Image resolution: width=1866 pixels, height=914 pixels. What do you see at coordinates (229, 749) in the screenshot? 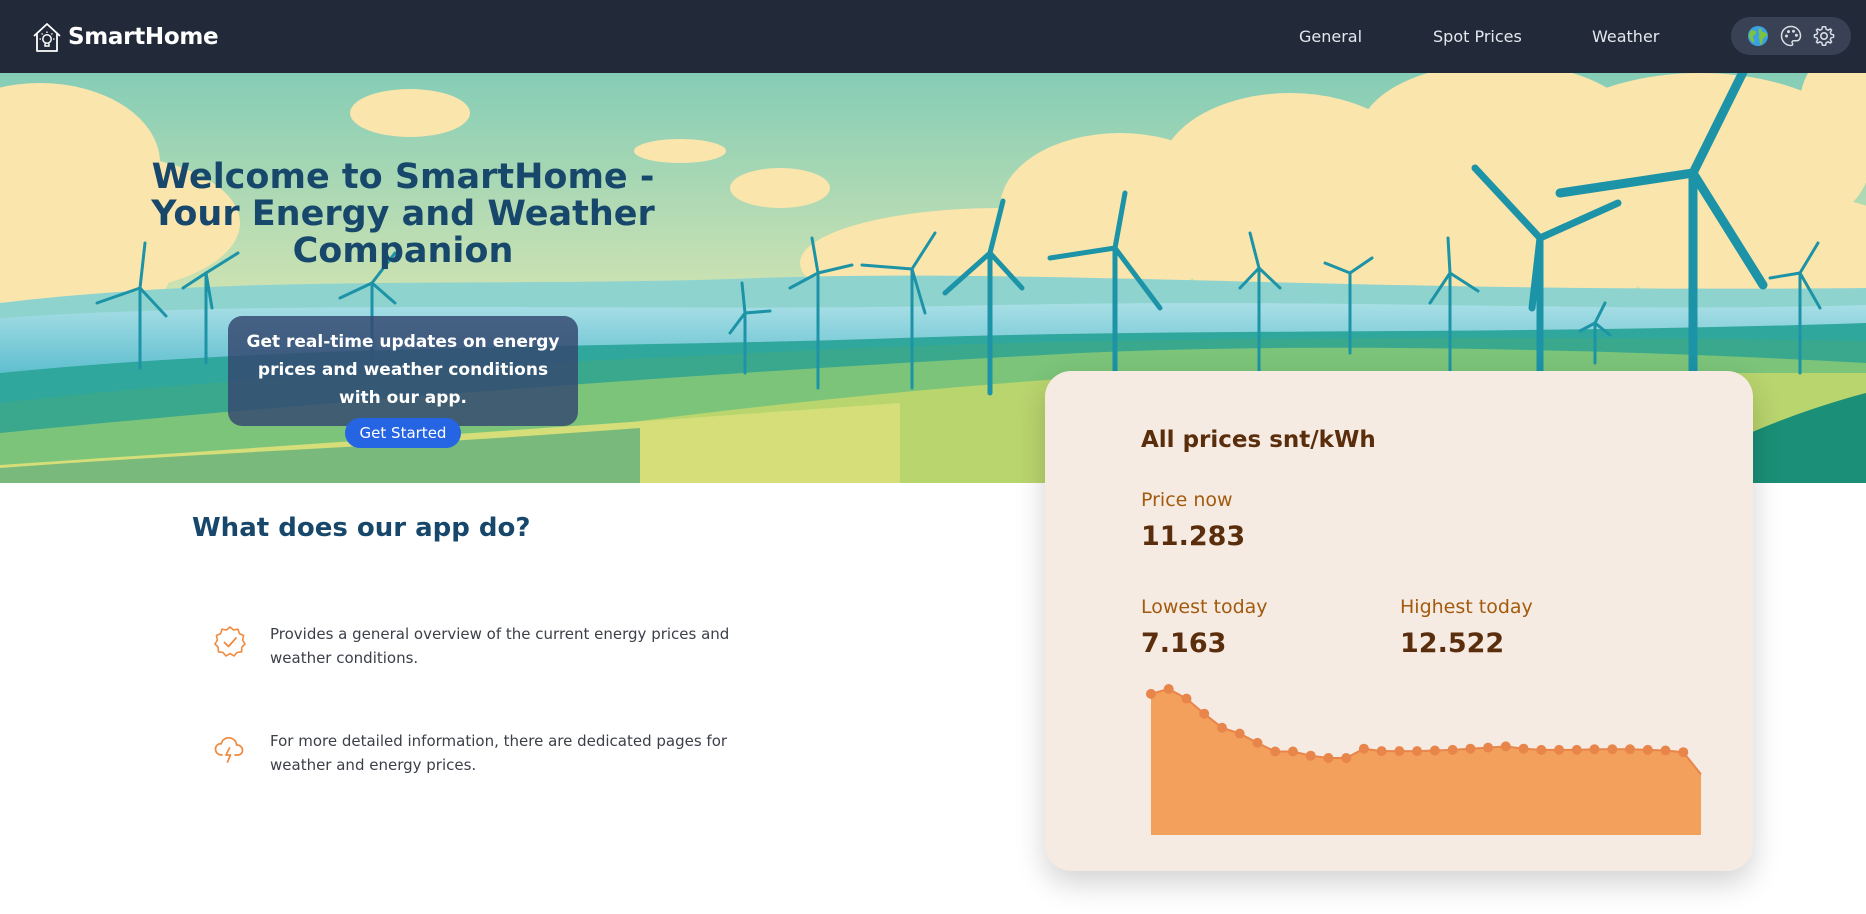
I see `storm-cloud-icon` at bounding box center [229, 749].